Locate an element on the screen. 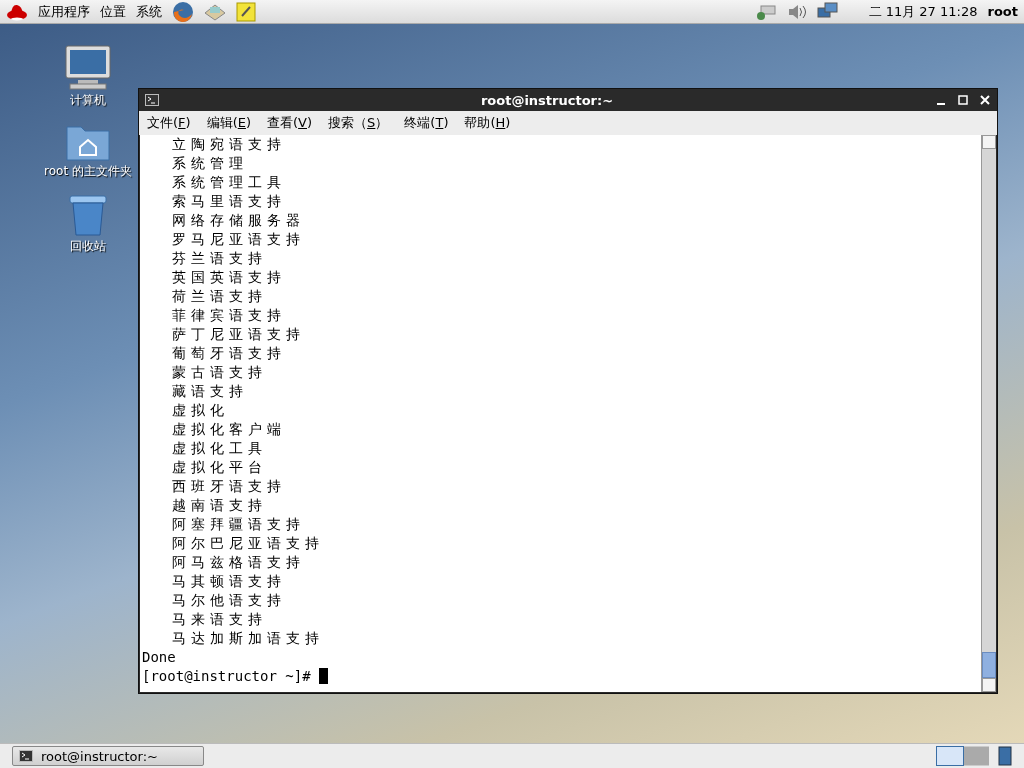  output-line: 芬兰语支持 is located at coordinates (219, 258).